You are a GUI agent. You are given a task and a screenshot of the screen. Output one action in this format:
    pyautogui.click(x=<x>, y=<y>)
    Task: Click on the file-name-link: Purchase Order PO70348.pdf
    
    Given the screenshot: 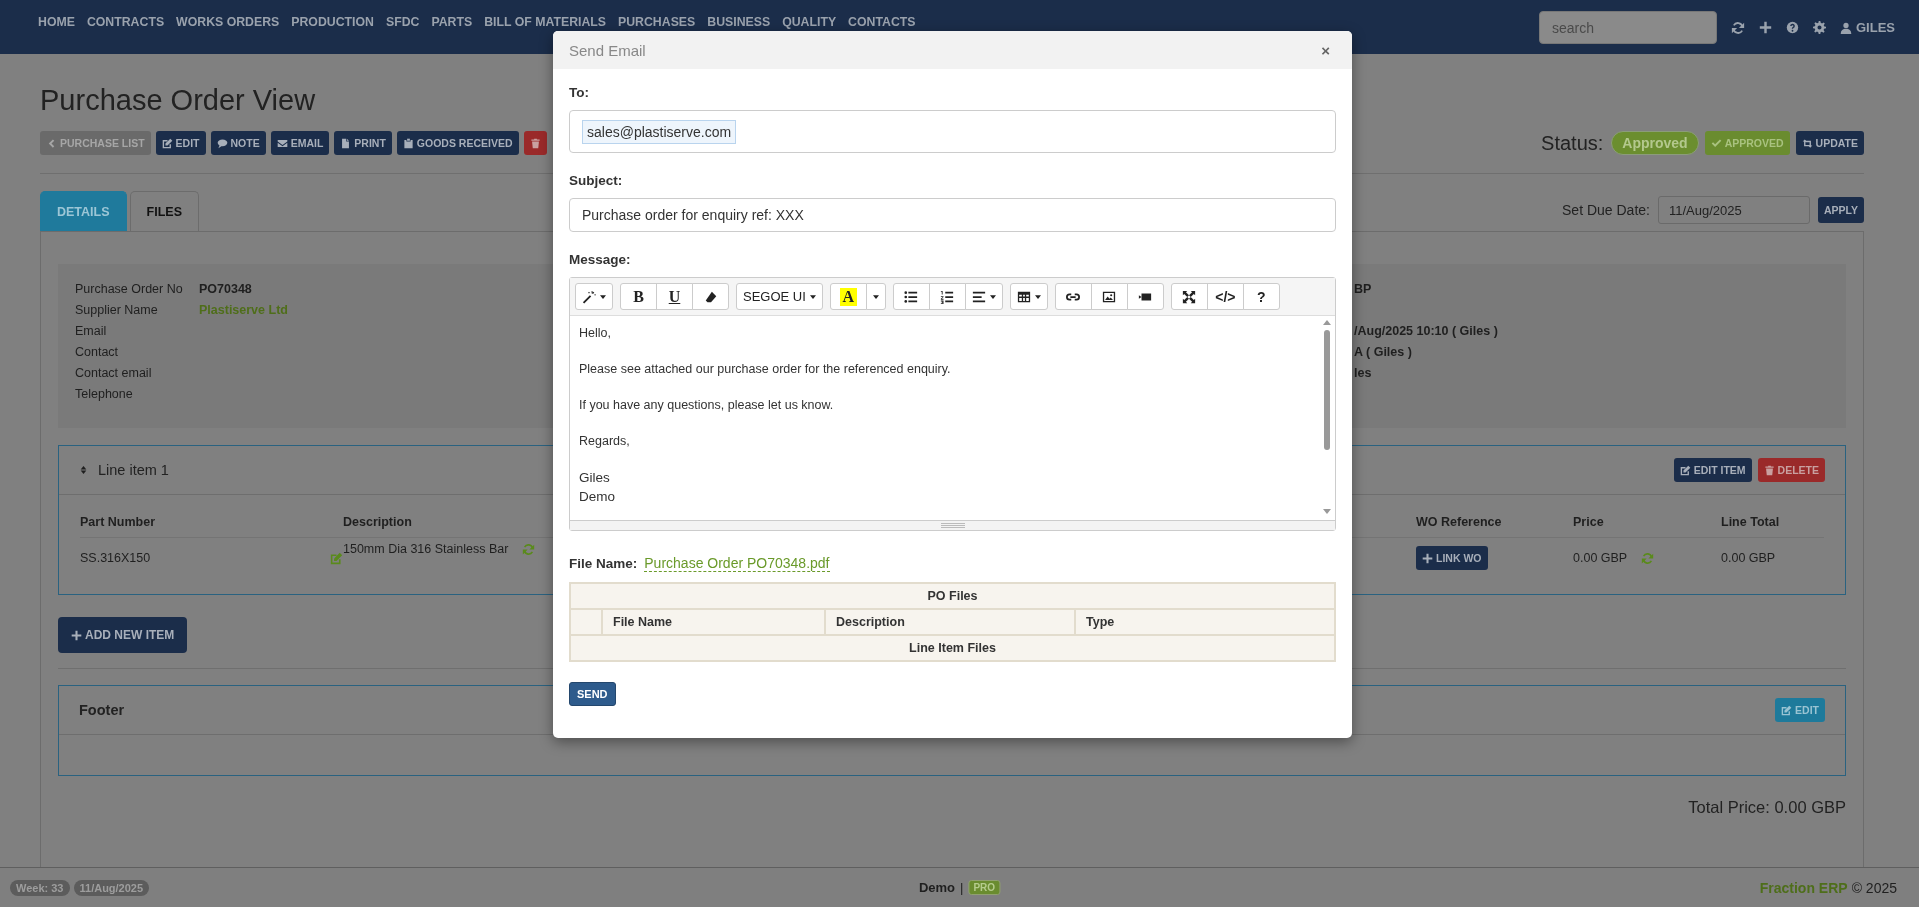 What is the action you would take?
    pyautogui.click(x=737, y=563)
    